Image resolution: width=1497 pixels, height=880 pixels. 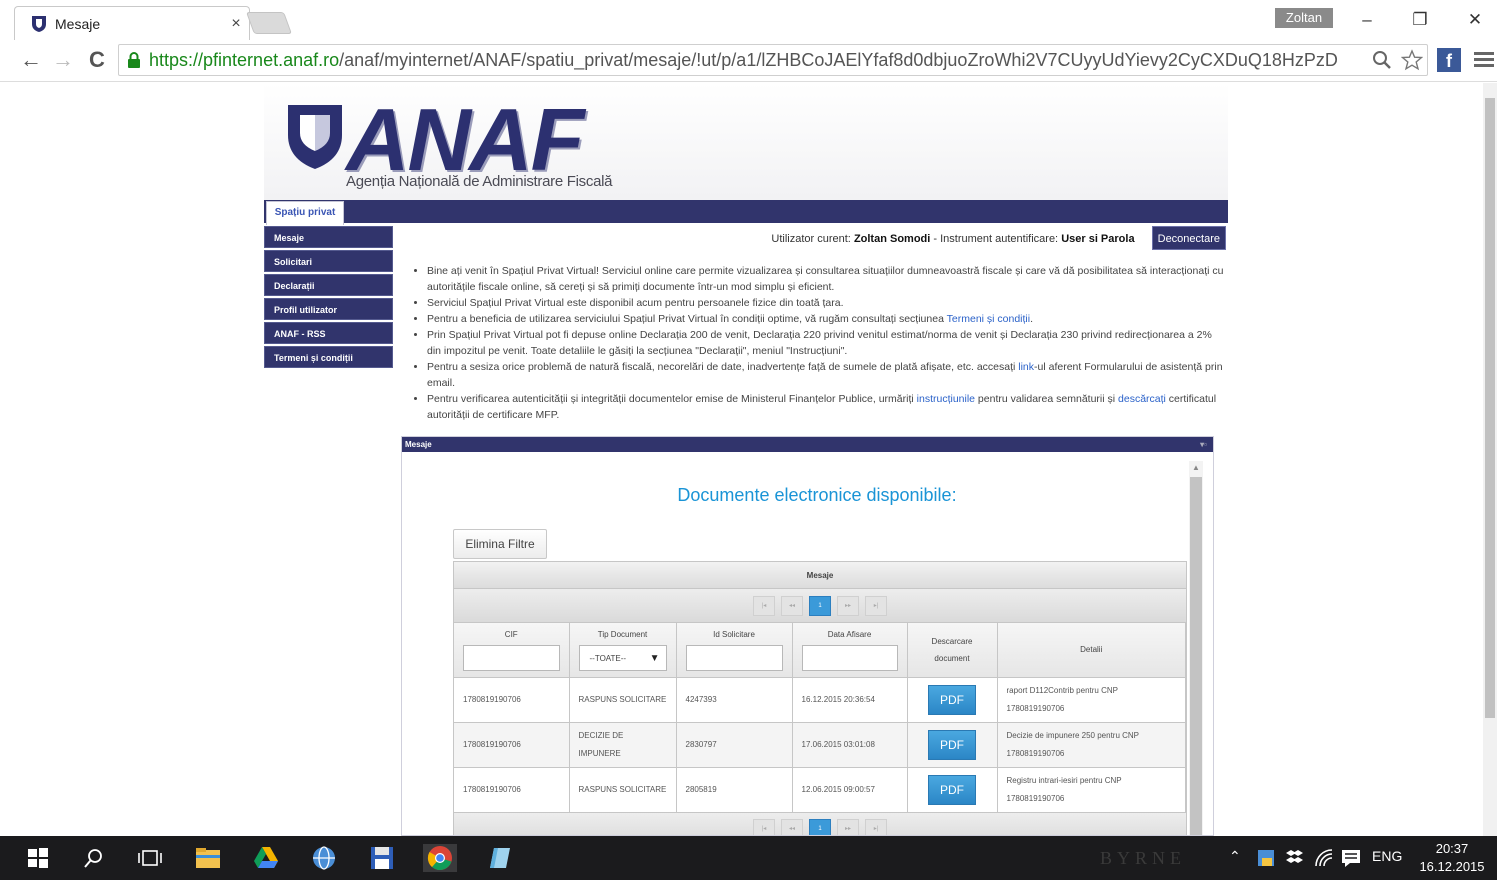 What do you see at coordinates (328, 261) in the screenshot?
I see `sidebar-item-solicitari: Solicitari` at bounding box center [328, 261].